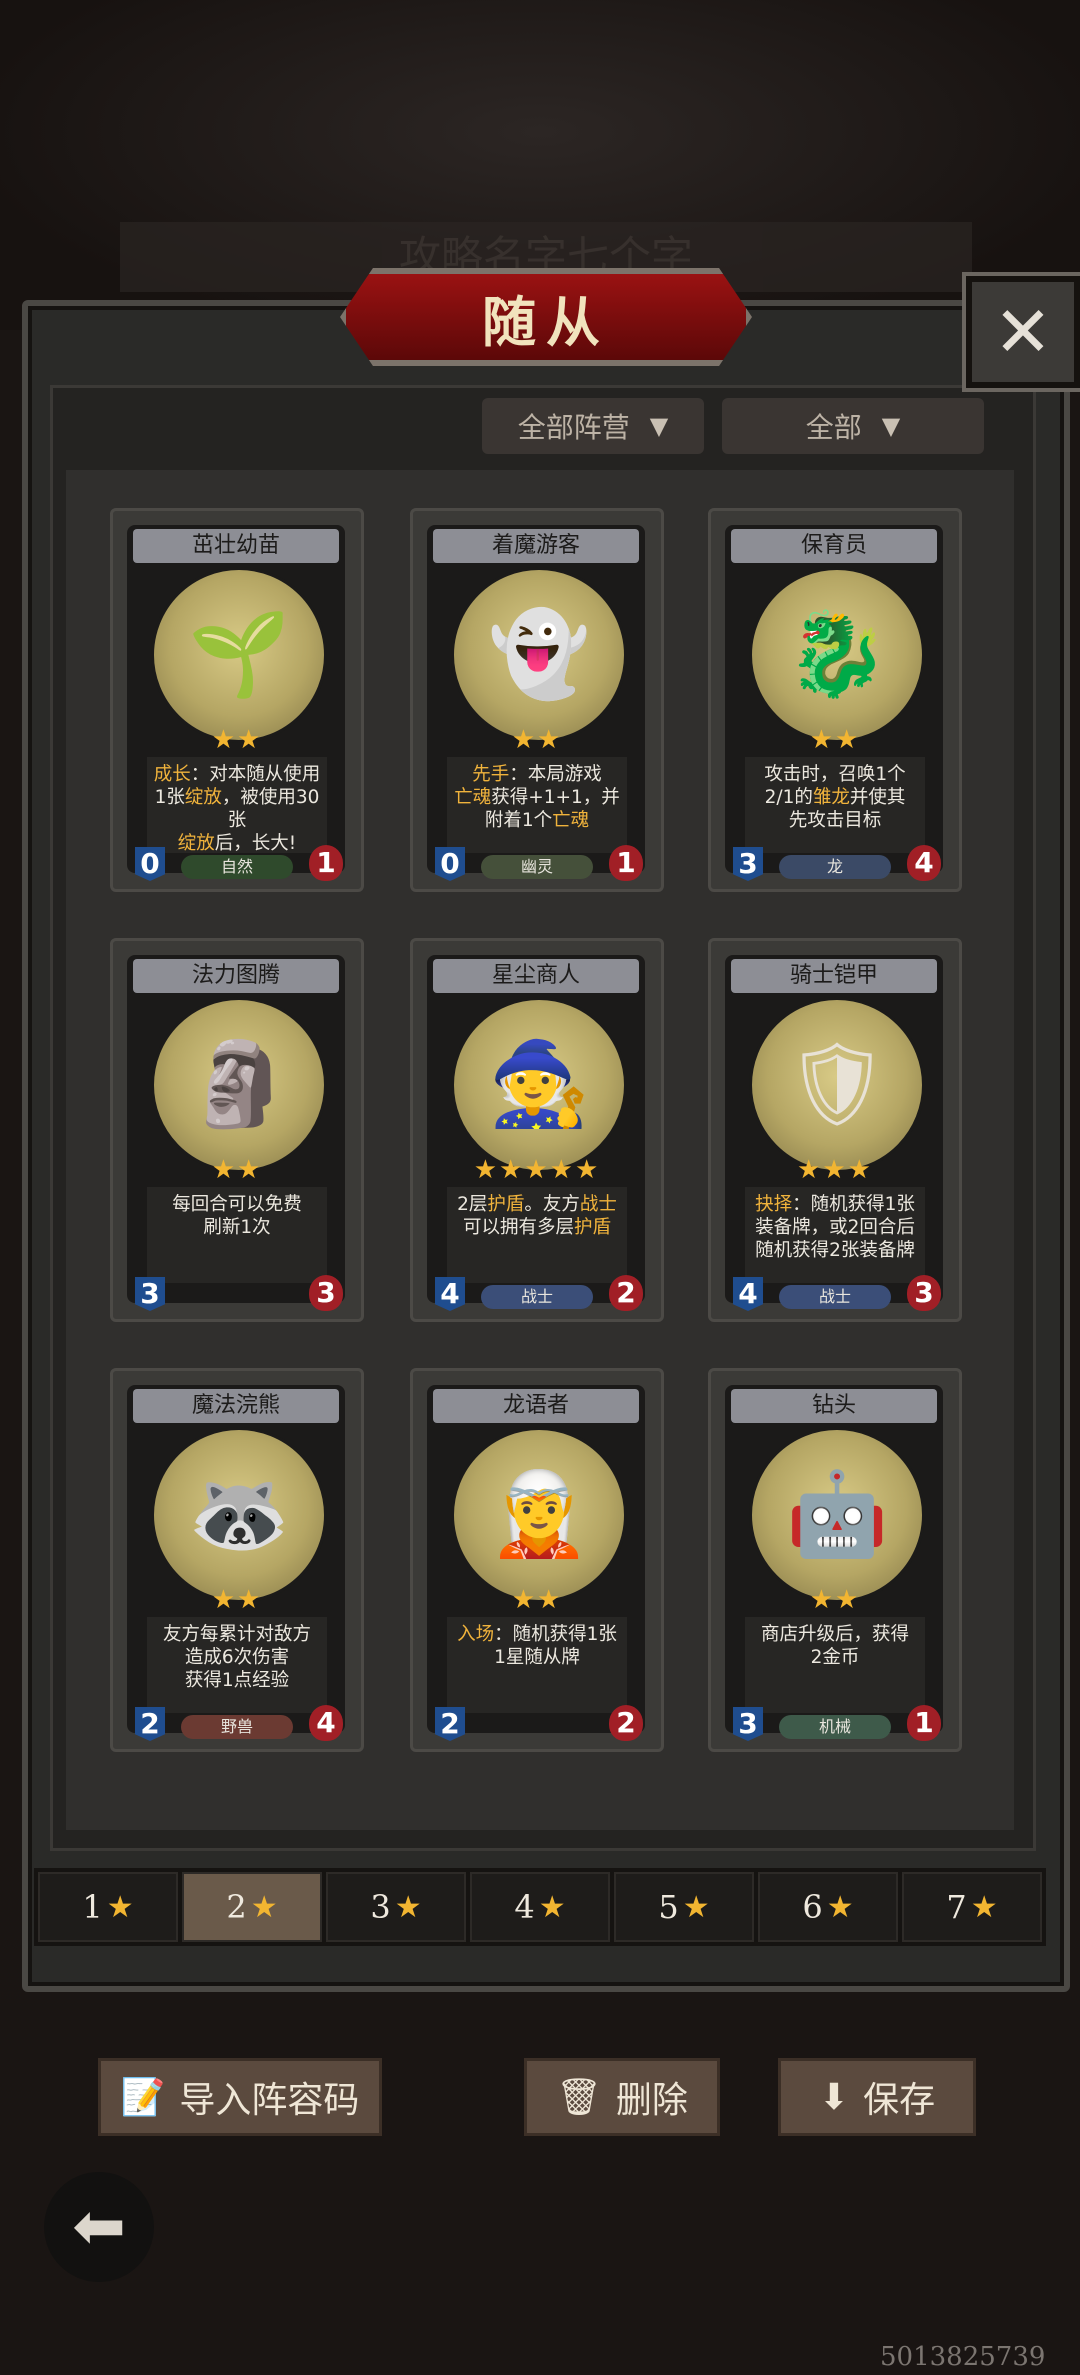  I want to click on dropdown-arrow-icon: ▼, so click(659, 426).